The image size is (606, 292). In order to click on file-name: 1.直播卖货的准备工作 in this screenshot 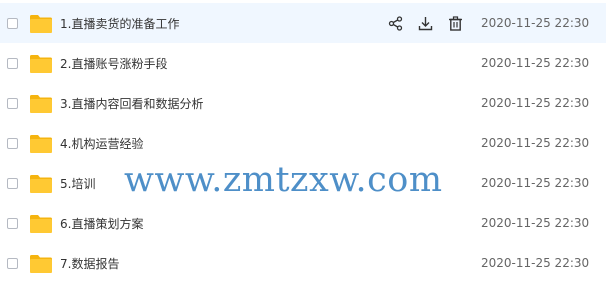, I will do `click(119, 23)`.